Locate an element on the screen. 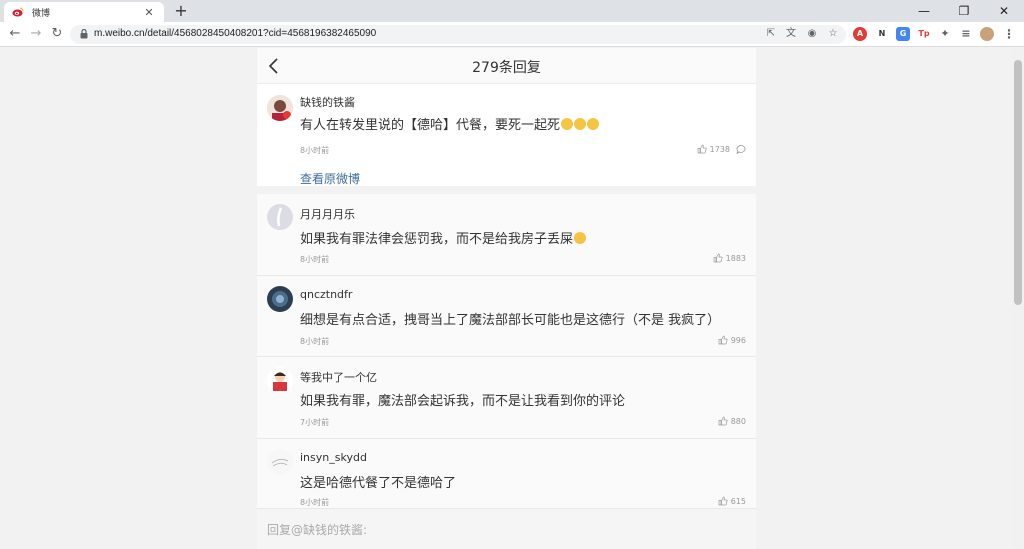 The width and height of the screenshot is (1024, 549). tab-close-icon: ✕ is located at coordinates (149, 12).